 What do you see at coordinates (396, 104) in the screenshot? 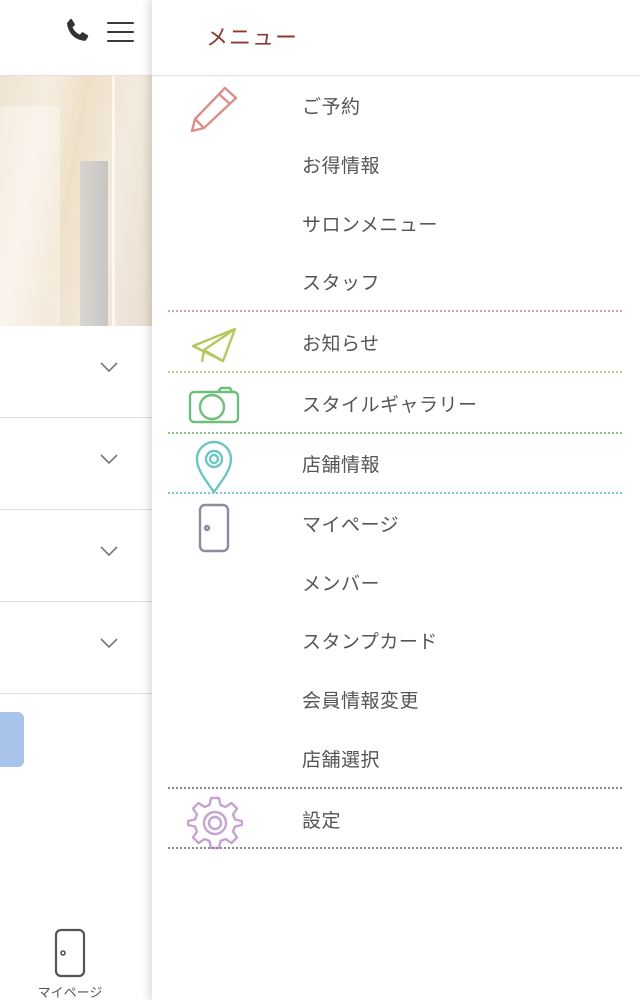
I see `menu-item-reservation: ご予約` at bounding box center [396, 104].